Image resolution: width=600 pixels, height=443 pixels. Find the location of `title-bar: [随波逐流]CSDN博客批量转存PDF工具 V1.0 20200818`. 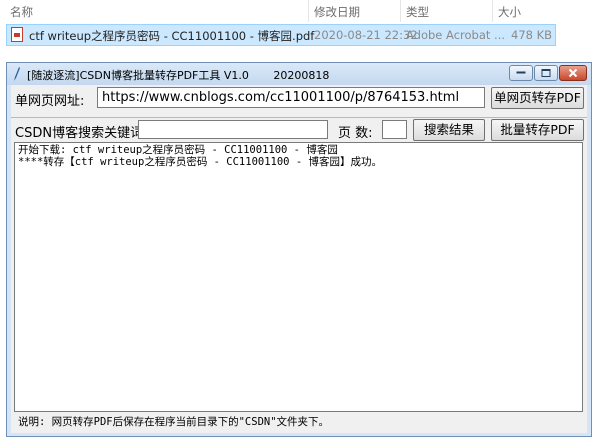

title-bar: [随波逐流]CSDN博客批量转存PDF工具 V1.0 20200818 is located at coordinates (299, 74).